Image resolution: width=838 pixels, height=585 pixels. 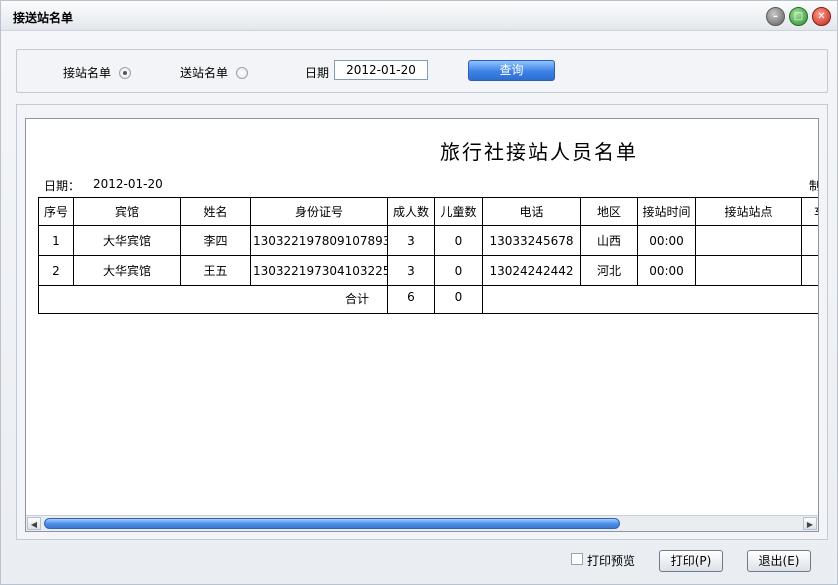 What do you see at coordinates (810, 523) in the screenshot?
I see `scroll-right-icon: ▶` at bounding box center [810, 523].